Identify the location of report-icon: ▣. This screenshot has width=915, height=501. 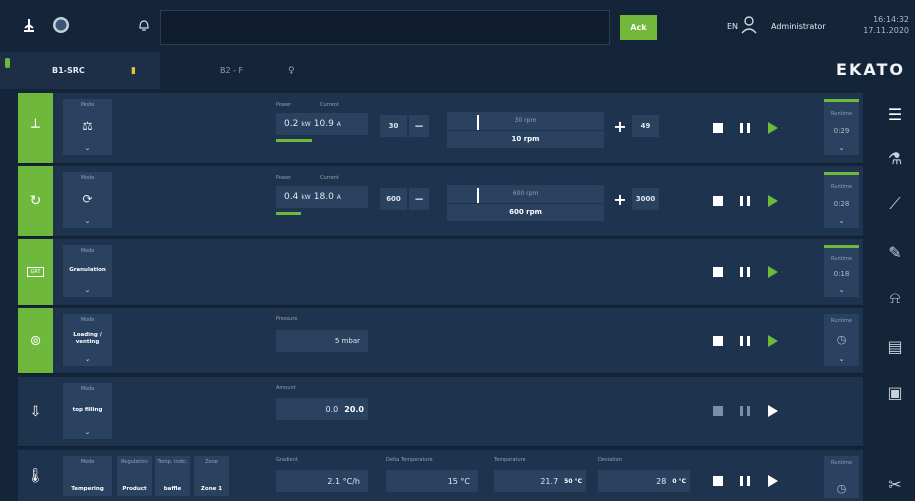
(895, 392).